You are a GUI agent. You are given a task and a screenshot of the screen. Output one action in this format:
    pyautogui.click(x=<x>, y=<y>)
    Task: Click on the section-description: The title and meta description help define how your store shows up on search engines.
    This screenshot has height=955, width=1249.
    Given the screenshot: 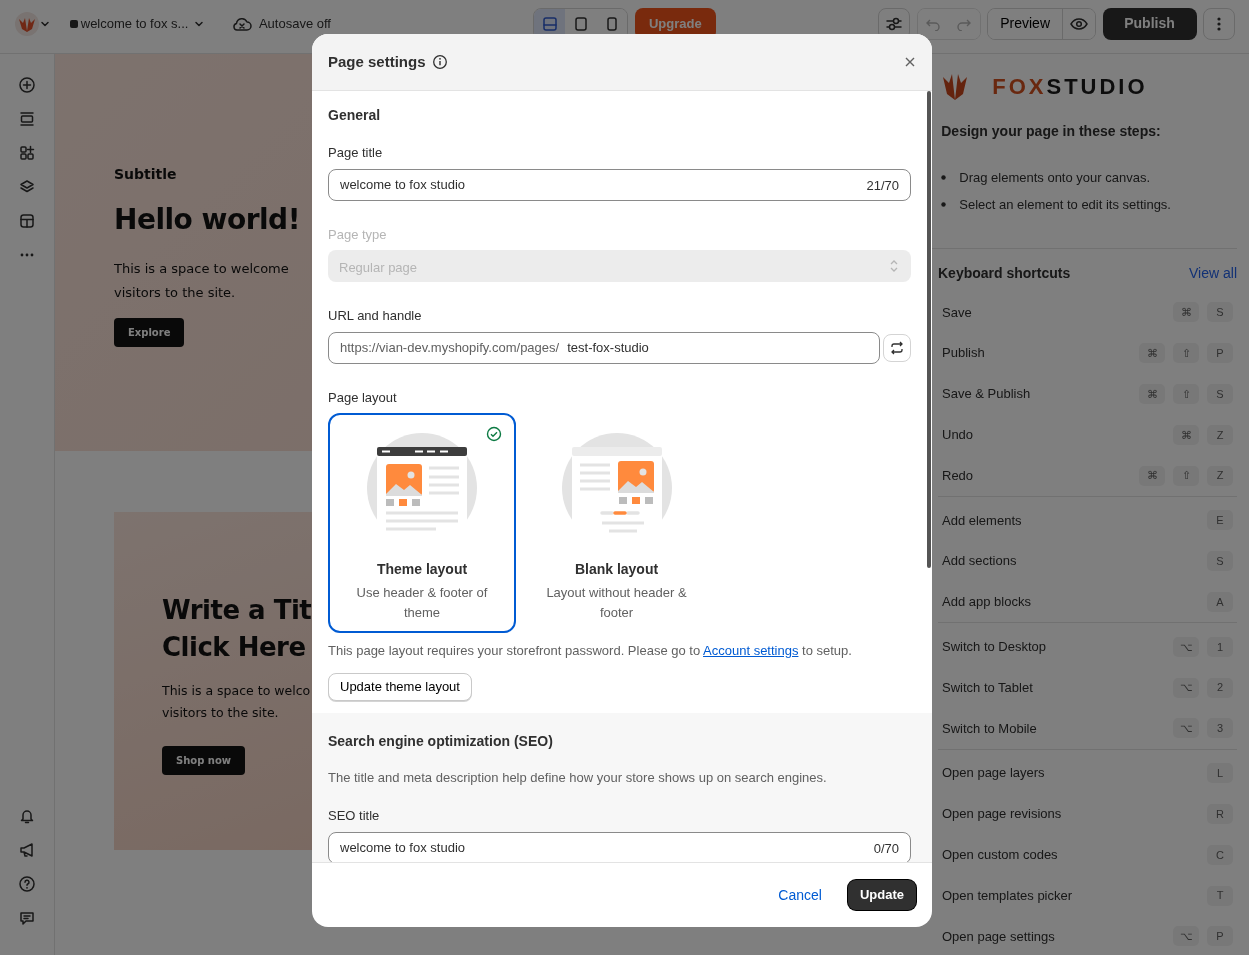 What is the action you would take?
    pyautogui.click(x=578, y=777)
    